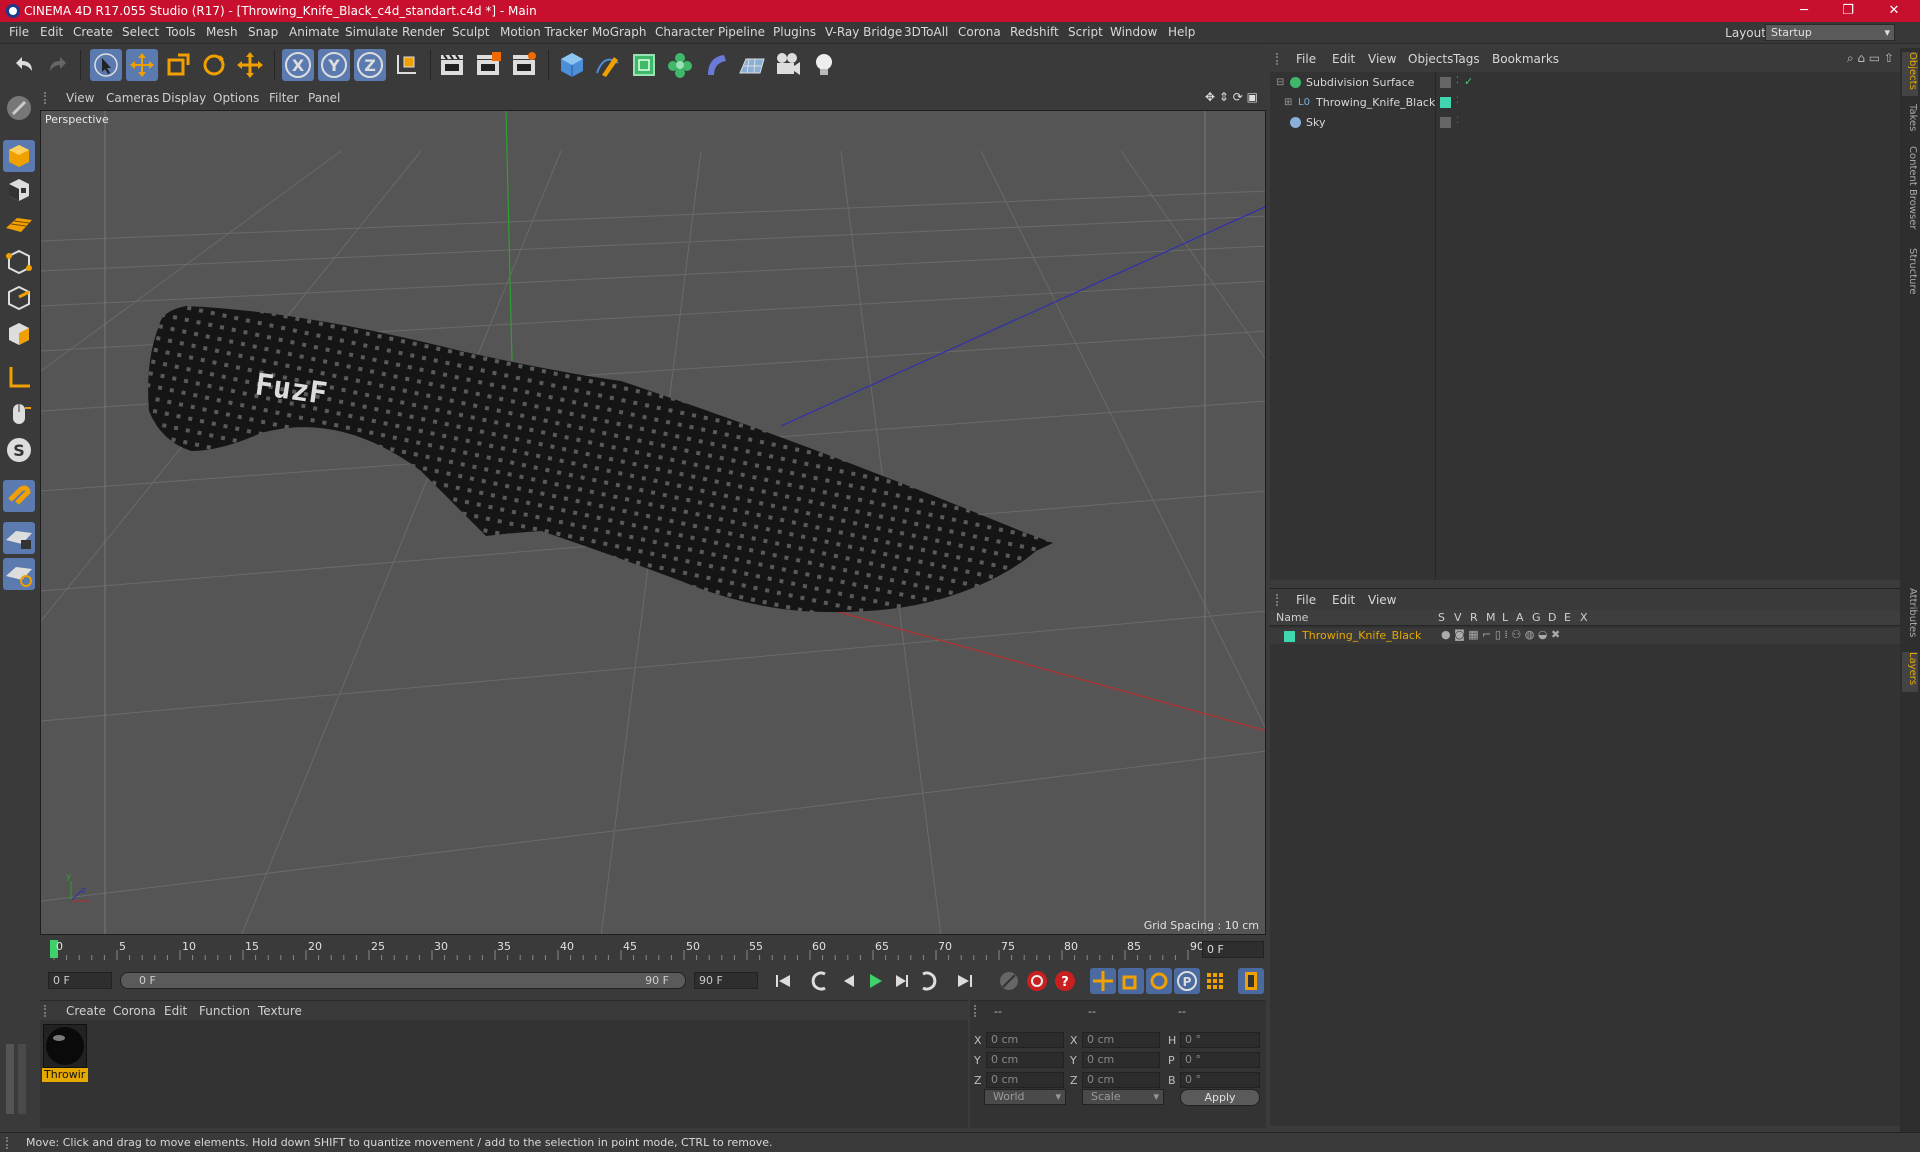 The height and width of the screenshot is (1152, 1920). What do you see at coordinates (1231, 97) in the screenshot?
I see `viewport-nav-icons: ✥ ⇕ ⟳ ▣` at bounding box center [1231, 97].